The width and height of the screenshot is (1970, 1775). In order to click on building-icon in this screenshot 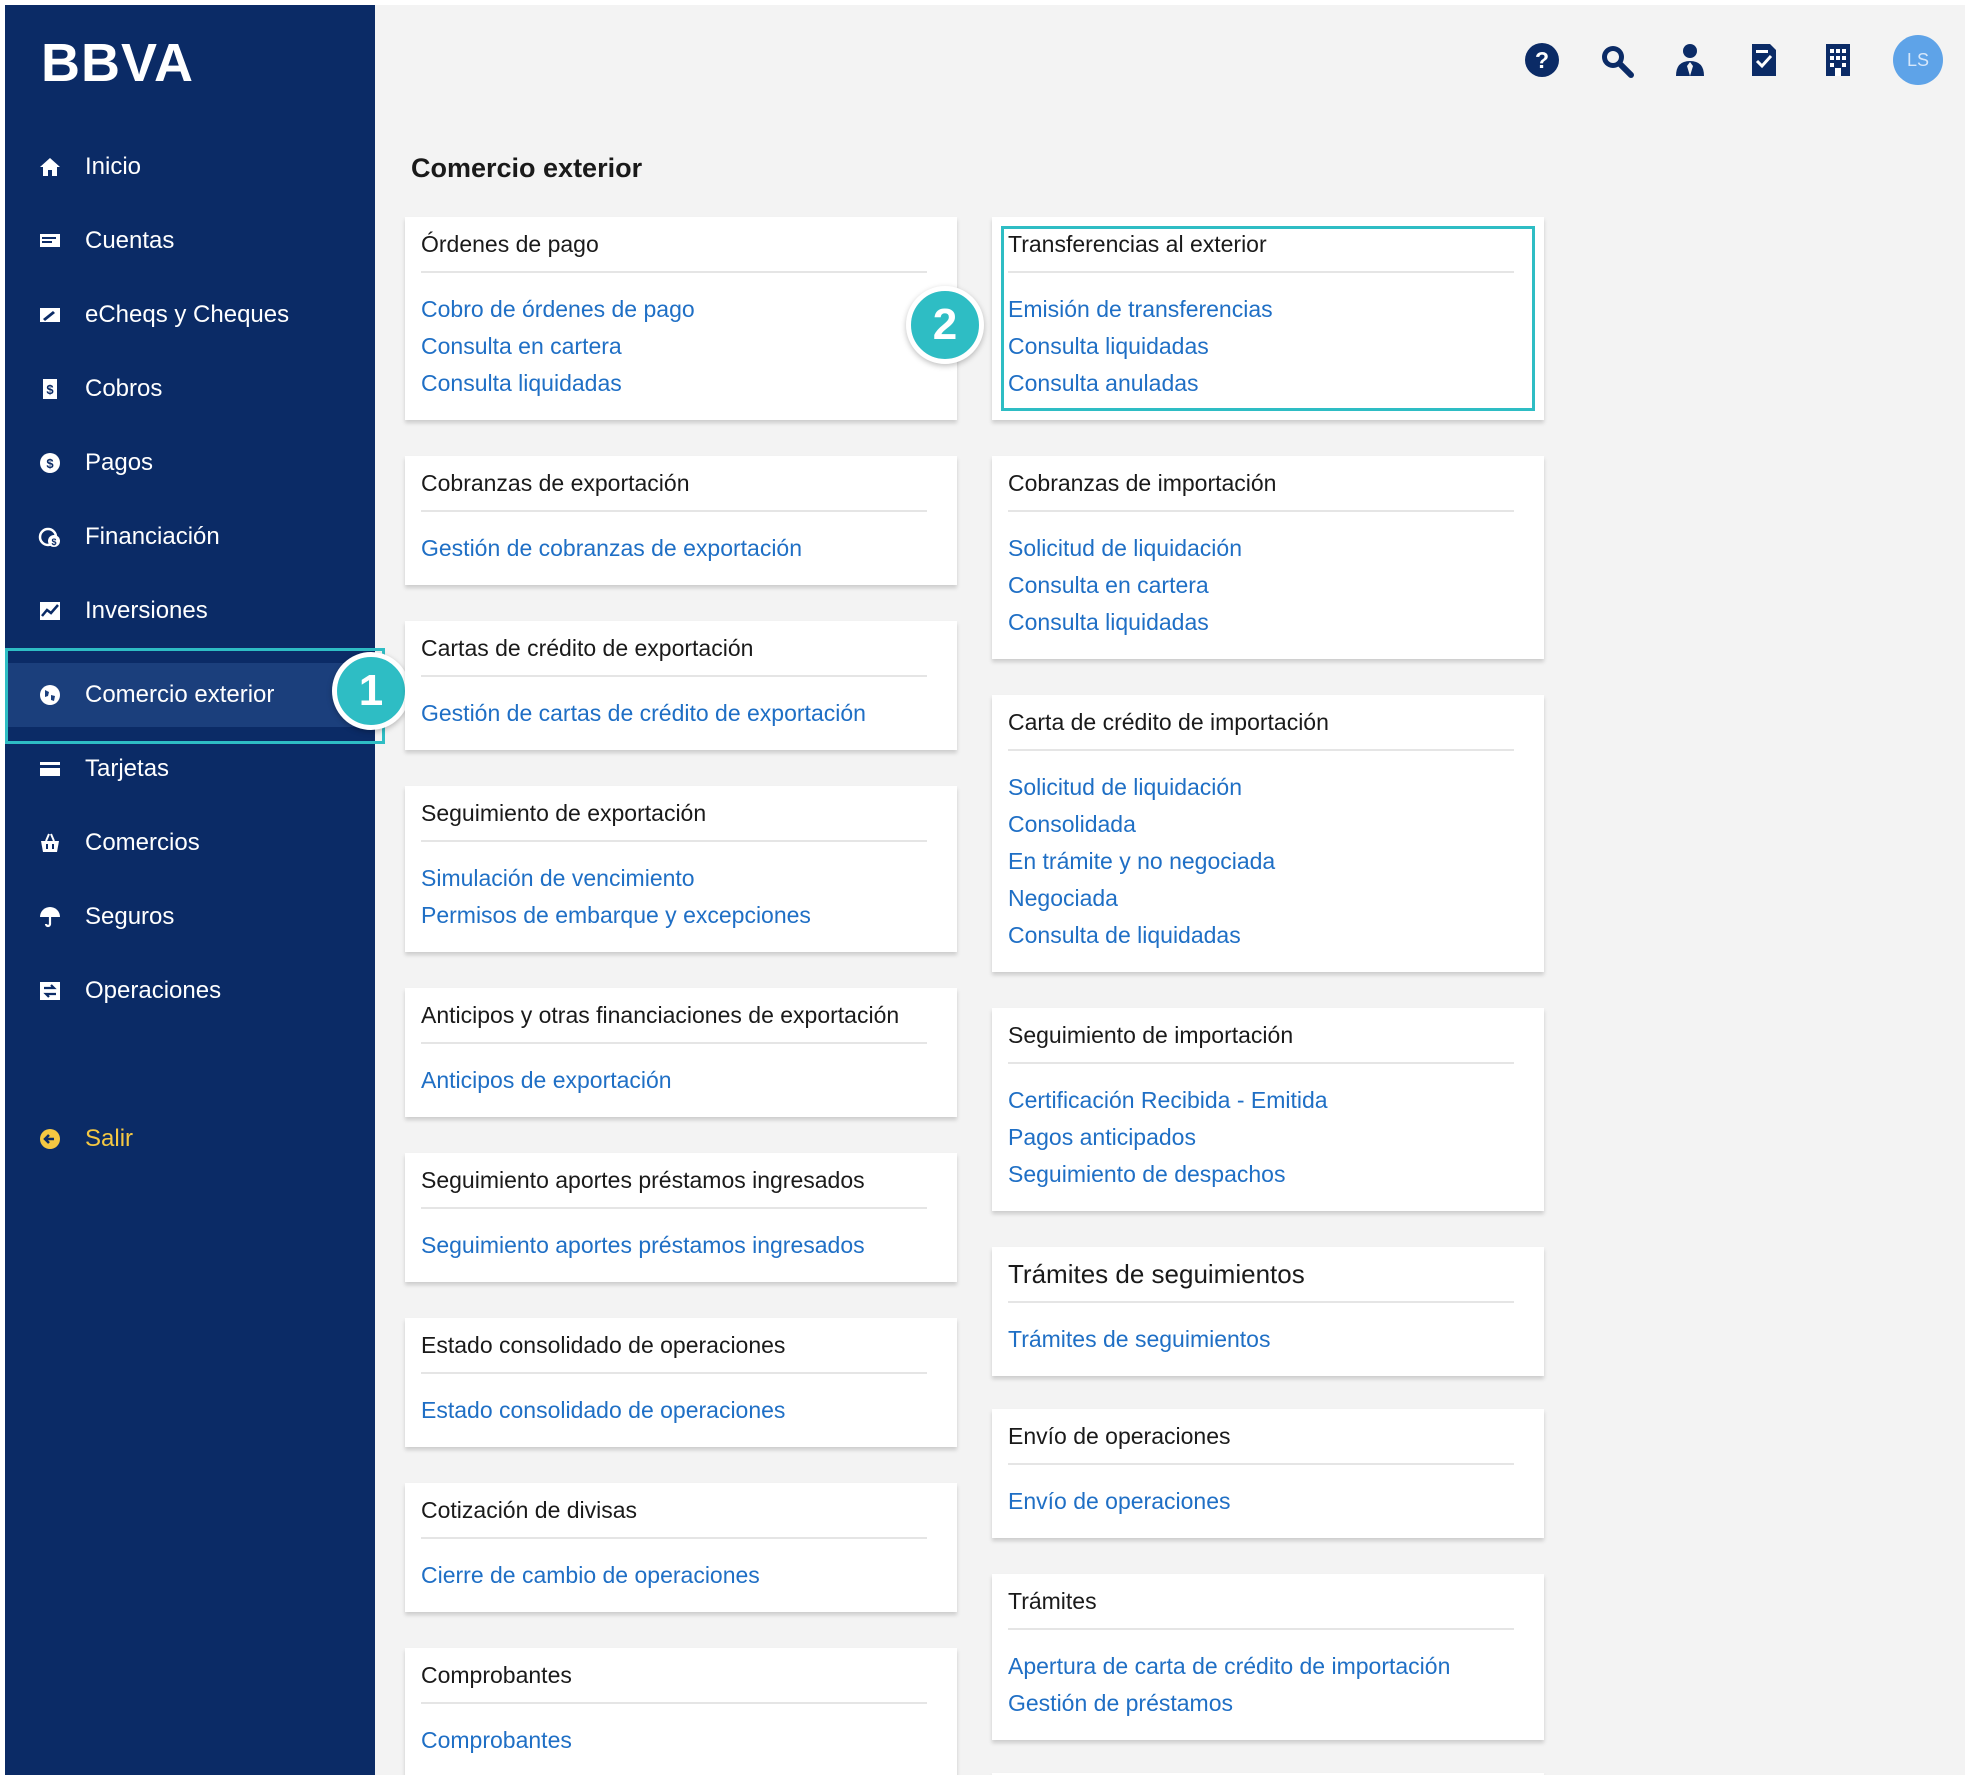, I will do `click(1838, 60)`.